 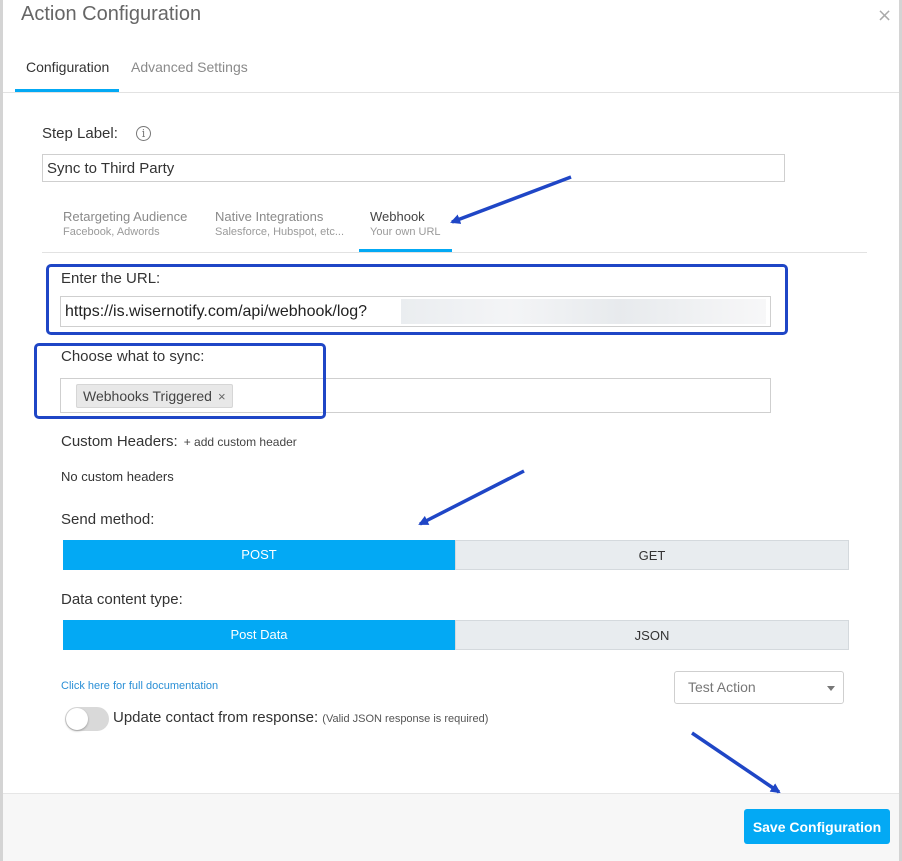 I want to click on dialog-title: Action Configuration, so click(x=111, y=14).